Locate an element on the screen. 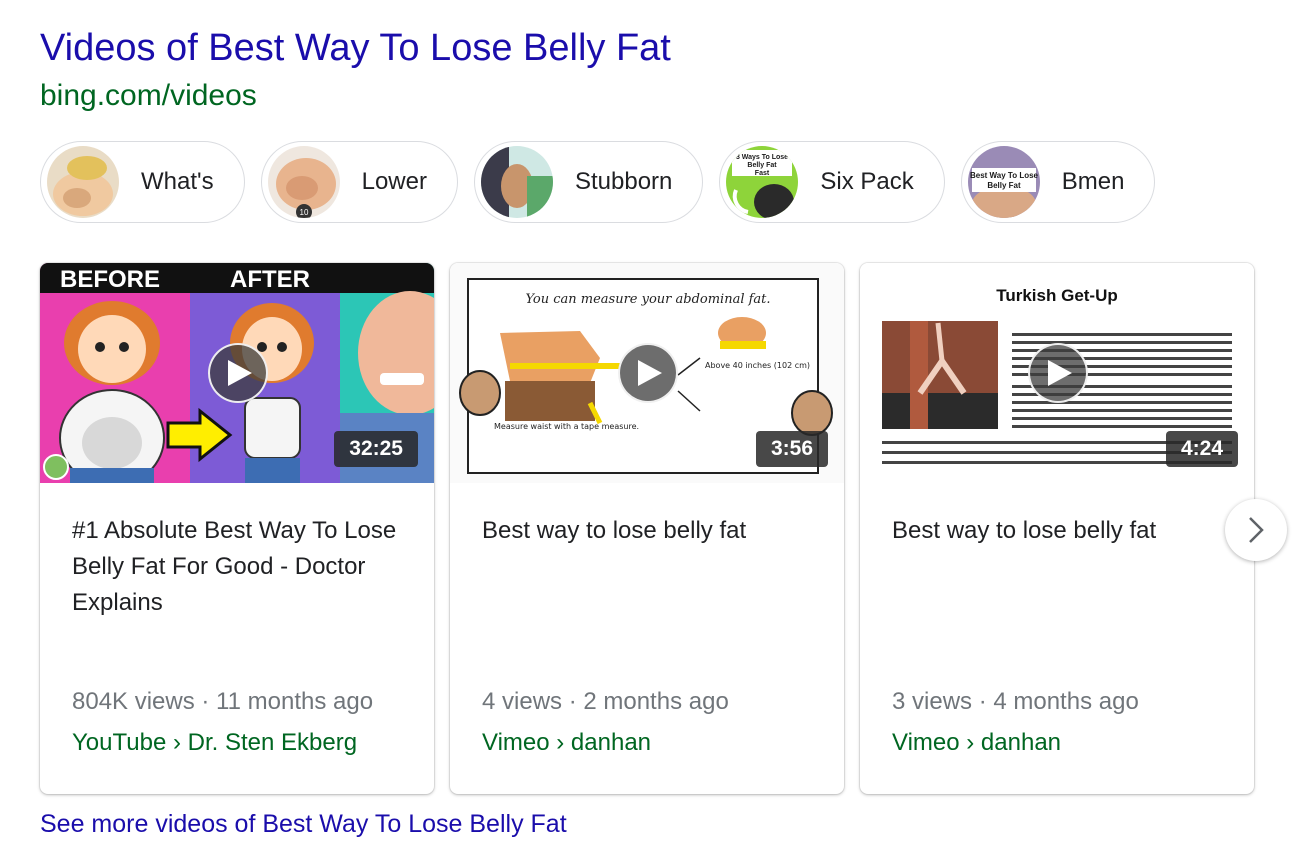 The height and width of the screenshot is (860, 1296). video-source: YouTube › Dr. Sten Ekberg is located at coordinates (215, 742).